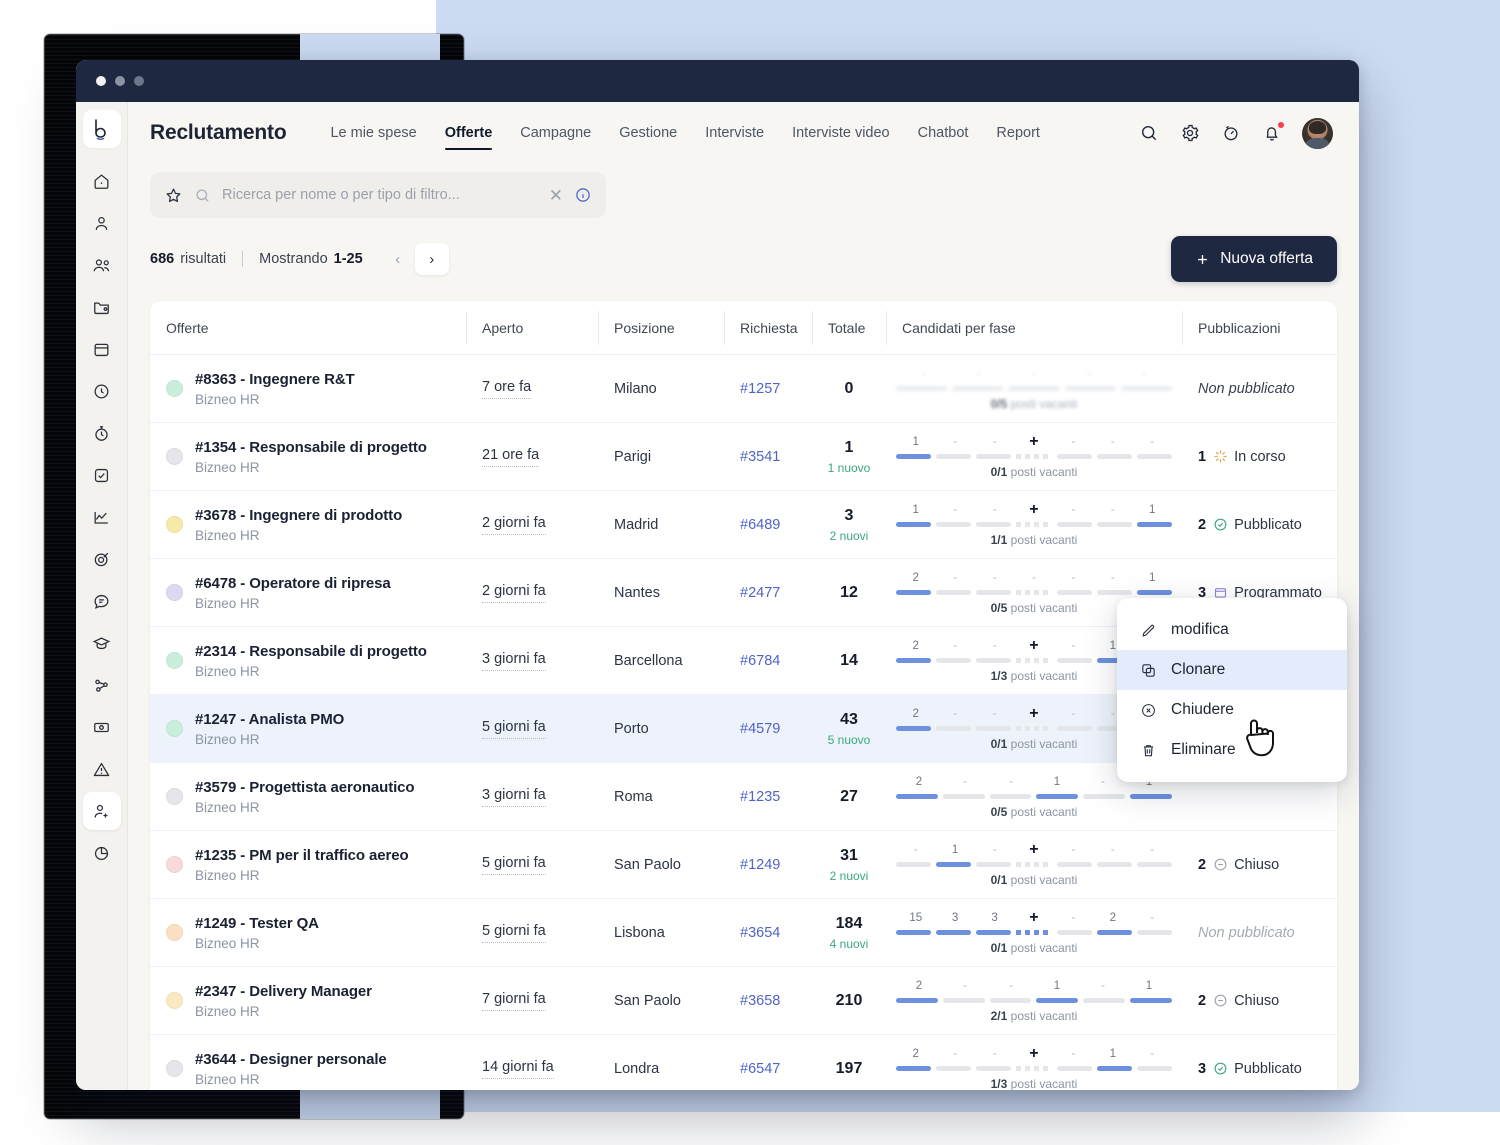 This screenshot has width=1500, height=1145. What do you see at coordinates (555, 133) in the screenshot?
I see `tab-campagne: Campagne` at bounding box center [555, 133].